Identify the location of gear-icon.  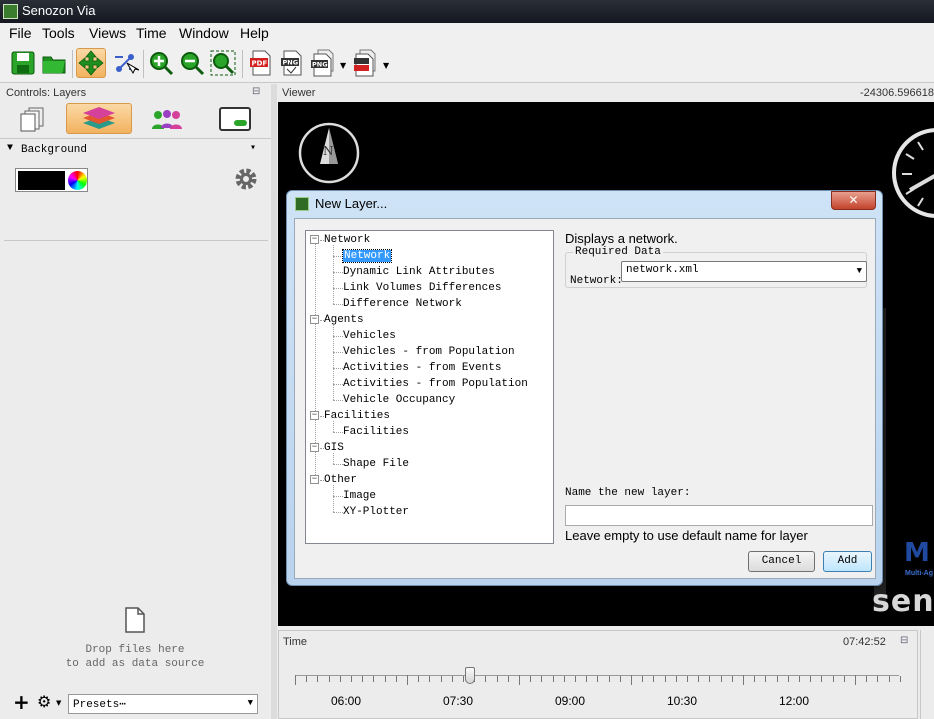
(246, 180).